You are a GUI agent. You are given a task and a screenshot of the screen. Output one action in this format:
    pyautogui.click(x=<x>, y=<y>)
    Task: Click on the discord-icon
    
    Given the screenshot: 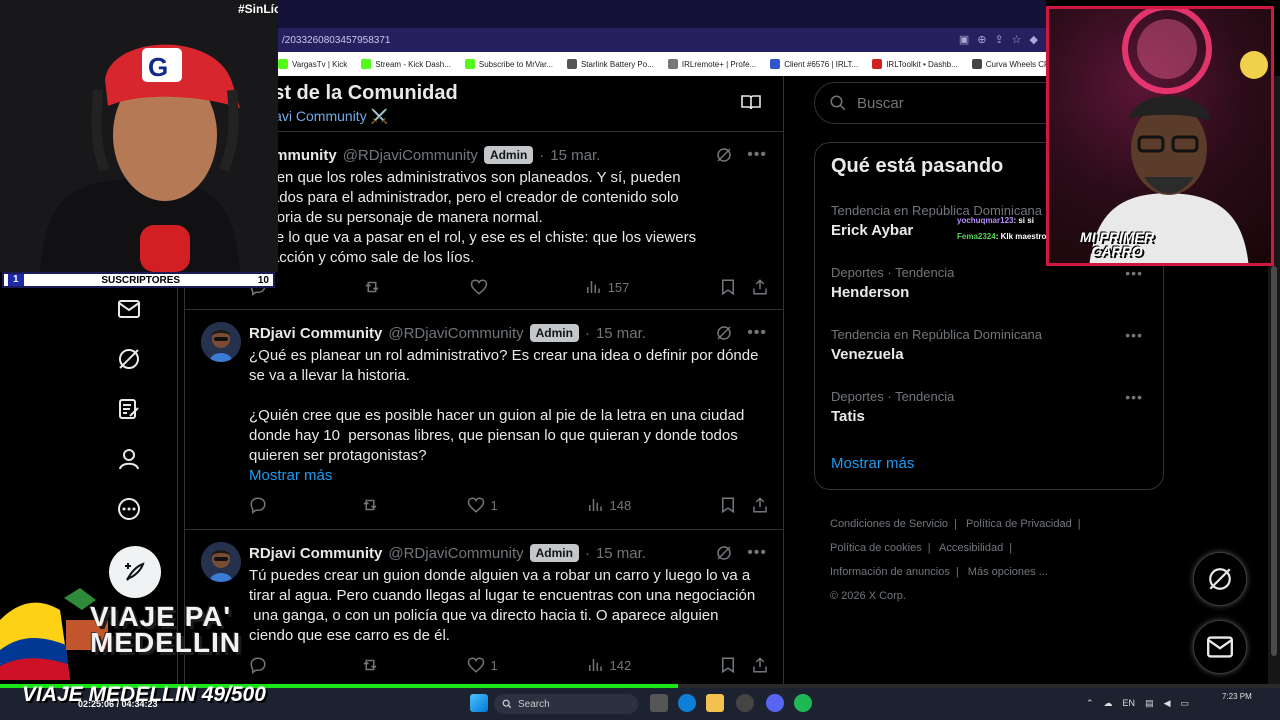 What is the action you would take?
    pyautogui.click(x=775, y=703)
    